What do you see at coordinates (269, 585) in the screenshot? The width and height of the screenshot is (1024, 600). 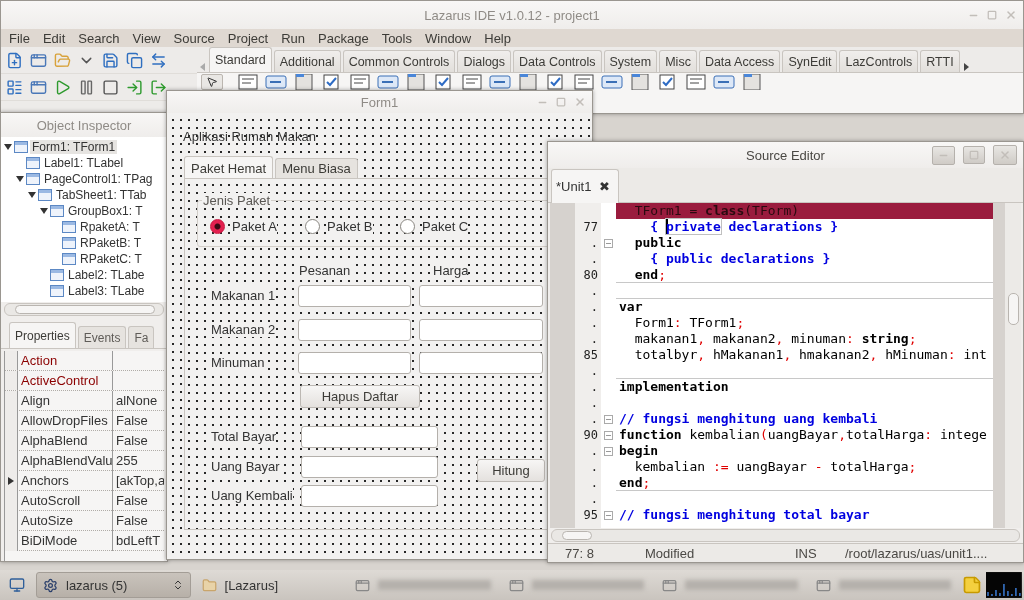 I see `task-button: [Lazarus]` at bounding box center [269, 585].